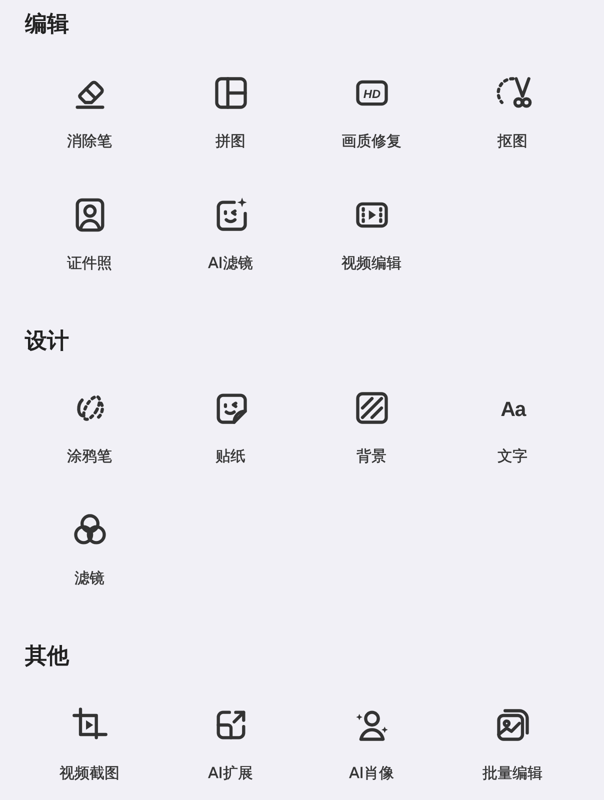  I want to click on tool-button: 滤镜, so click(89, 550).